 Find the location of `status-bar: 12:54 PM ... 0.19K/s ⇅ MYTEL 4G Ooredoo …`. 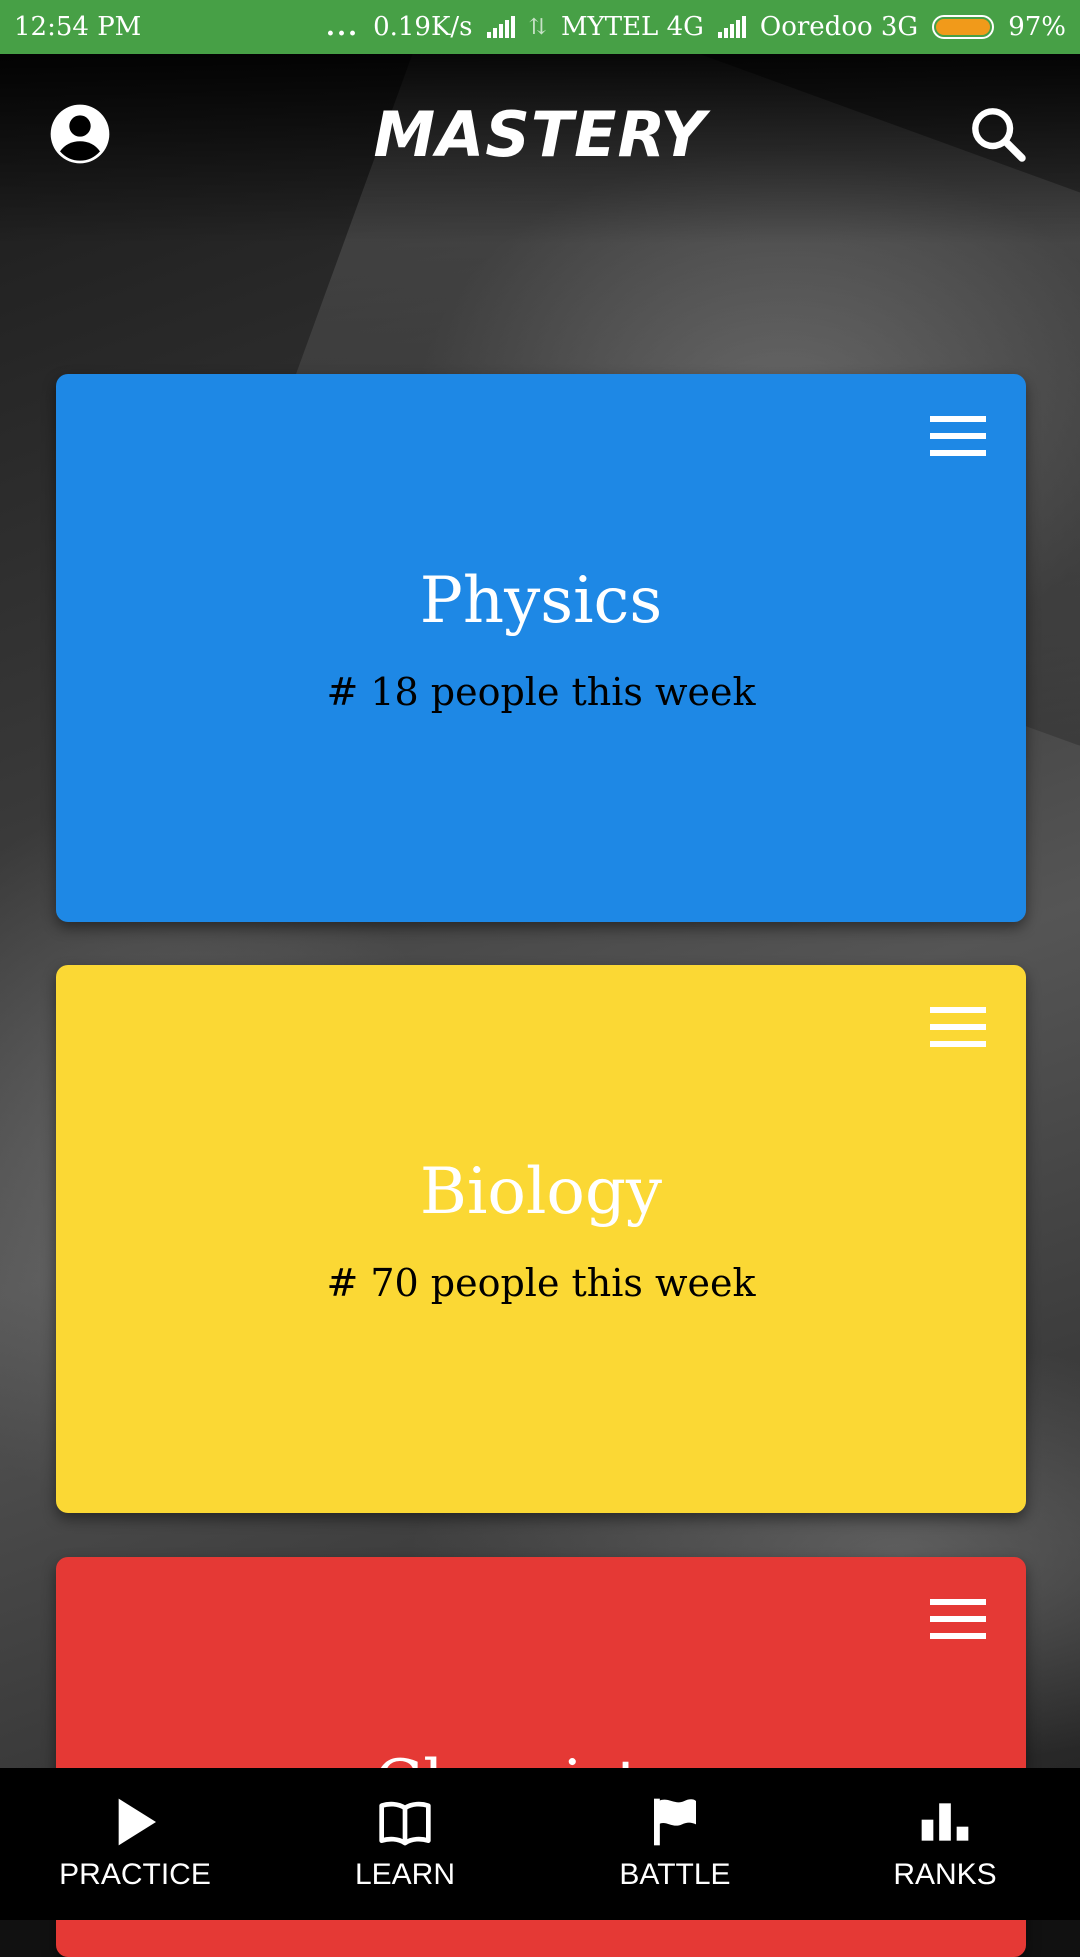

status-bar: 12:54 PM ... 0.19K/s ⇅ MYTEL 4G Ooredoo … is located at coordinates (540, 27).